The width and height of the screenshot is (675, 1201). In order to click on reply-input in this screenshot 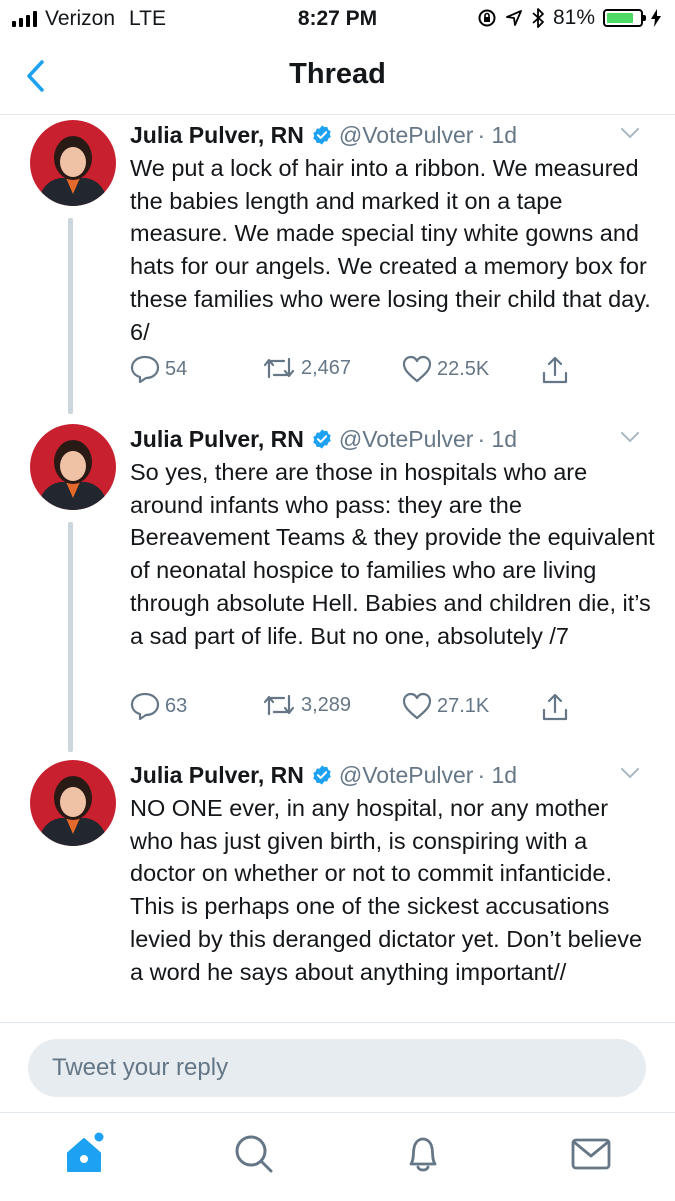, I will do `click(337, 1068)`.